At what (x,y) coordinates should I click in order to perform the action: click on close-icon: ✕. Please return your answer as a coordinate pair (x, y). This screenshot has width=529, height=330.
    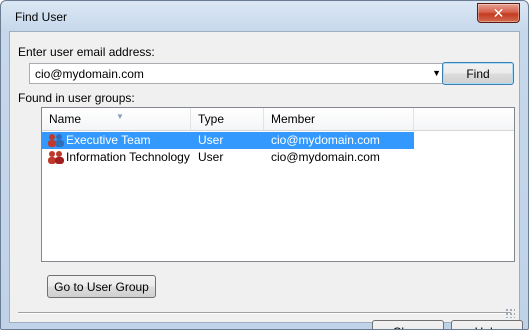
    Looking at the image, I should click on (498, 12).